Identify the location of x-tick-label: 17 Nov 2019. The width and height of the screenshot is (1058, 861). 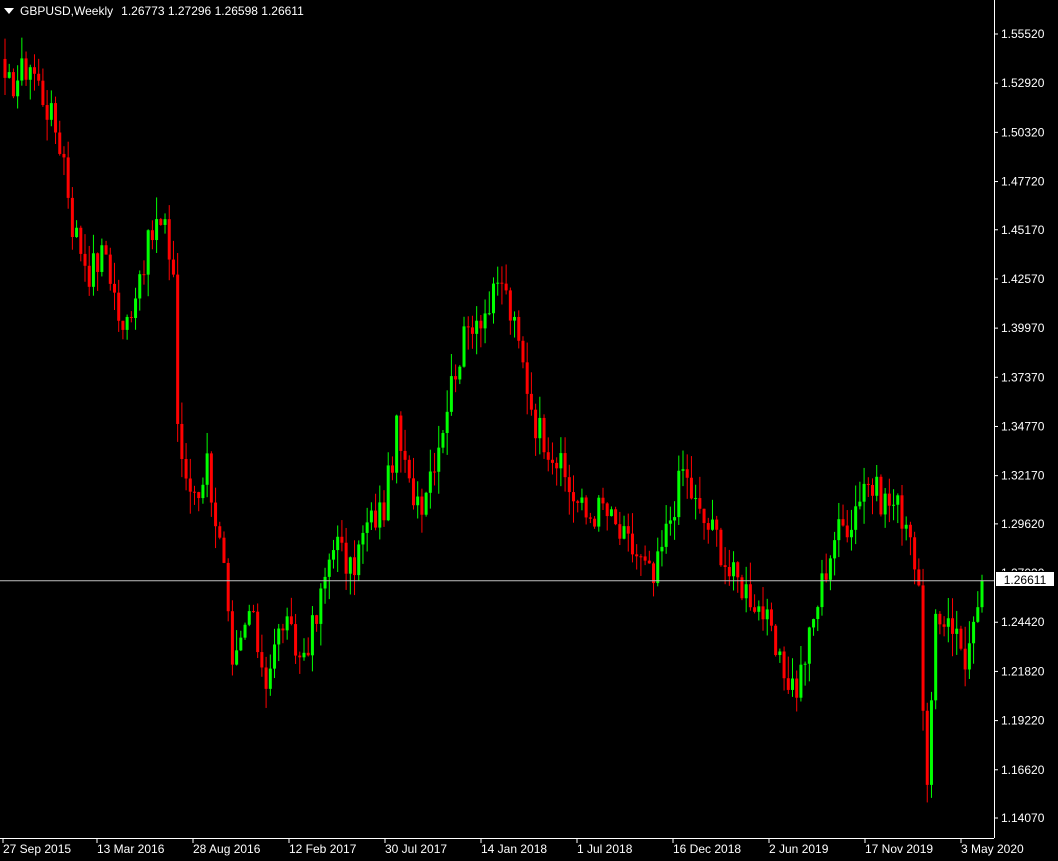
(899, 849).